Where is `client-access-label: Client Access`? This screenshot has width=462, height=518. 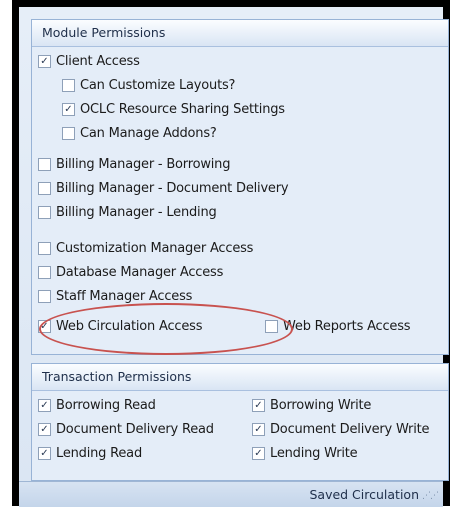
client-access-label: Client Access is located at coordinates (98, 61).